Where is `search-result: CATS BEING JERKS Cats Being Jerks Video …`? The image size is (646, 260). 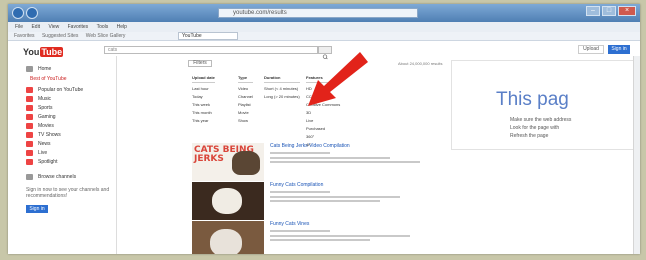 search-result: CATS BEING JERKS Cats Being Jerks Video … is located at coordinates (317, 162).